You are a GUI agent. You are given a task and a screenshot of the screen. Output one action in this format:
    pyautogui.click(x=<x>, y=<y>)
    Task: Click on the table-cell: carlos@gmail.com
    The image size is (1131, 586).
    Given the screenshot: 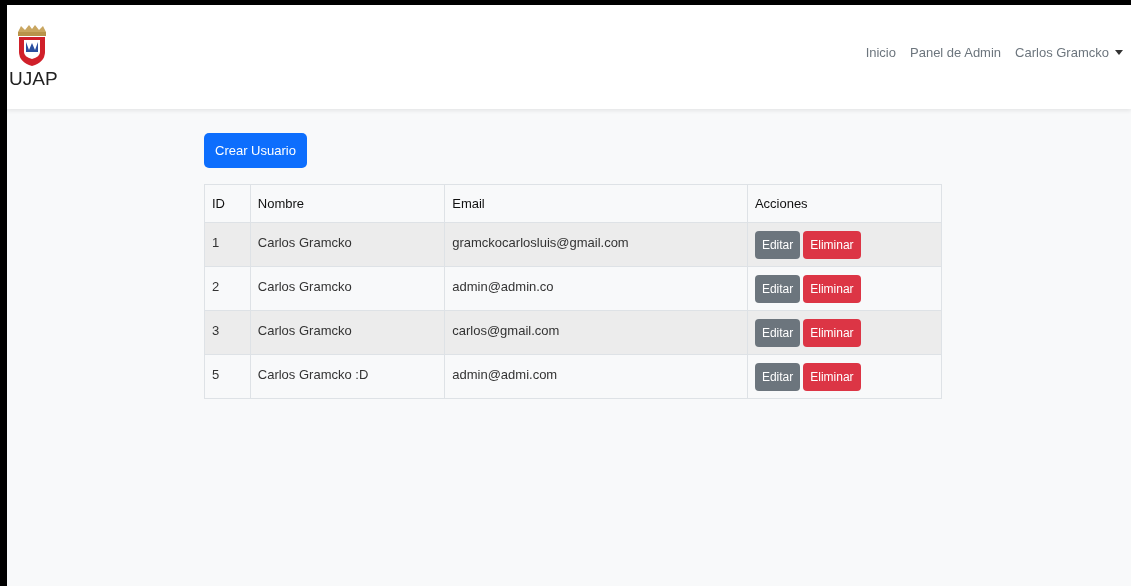 What is the action you would take?
    pyautogui.click(x=596, y=332)
    